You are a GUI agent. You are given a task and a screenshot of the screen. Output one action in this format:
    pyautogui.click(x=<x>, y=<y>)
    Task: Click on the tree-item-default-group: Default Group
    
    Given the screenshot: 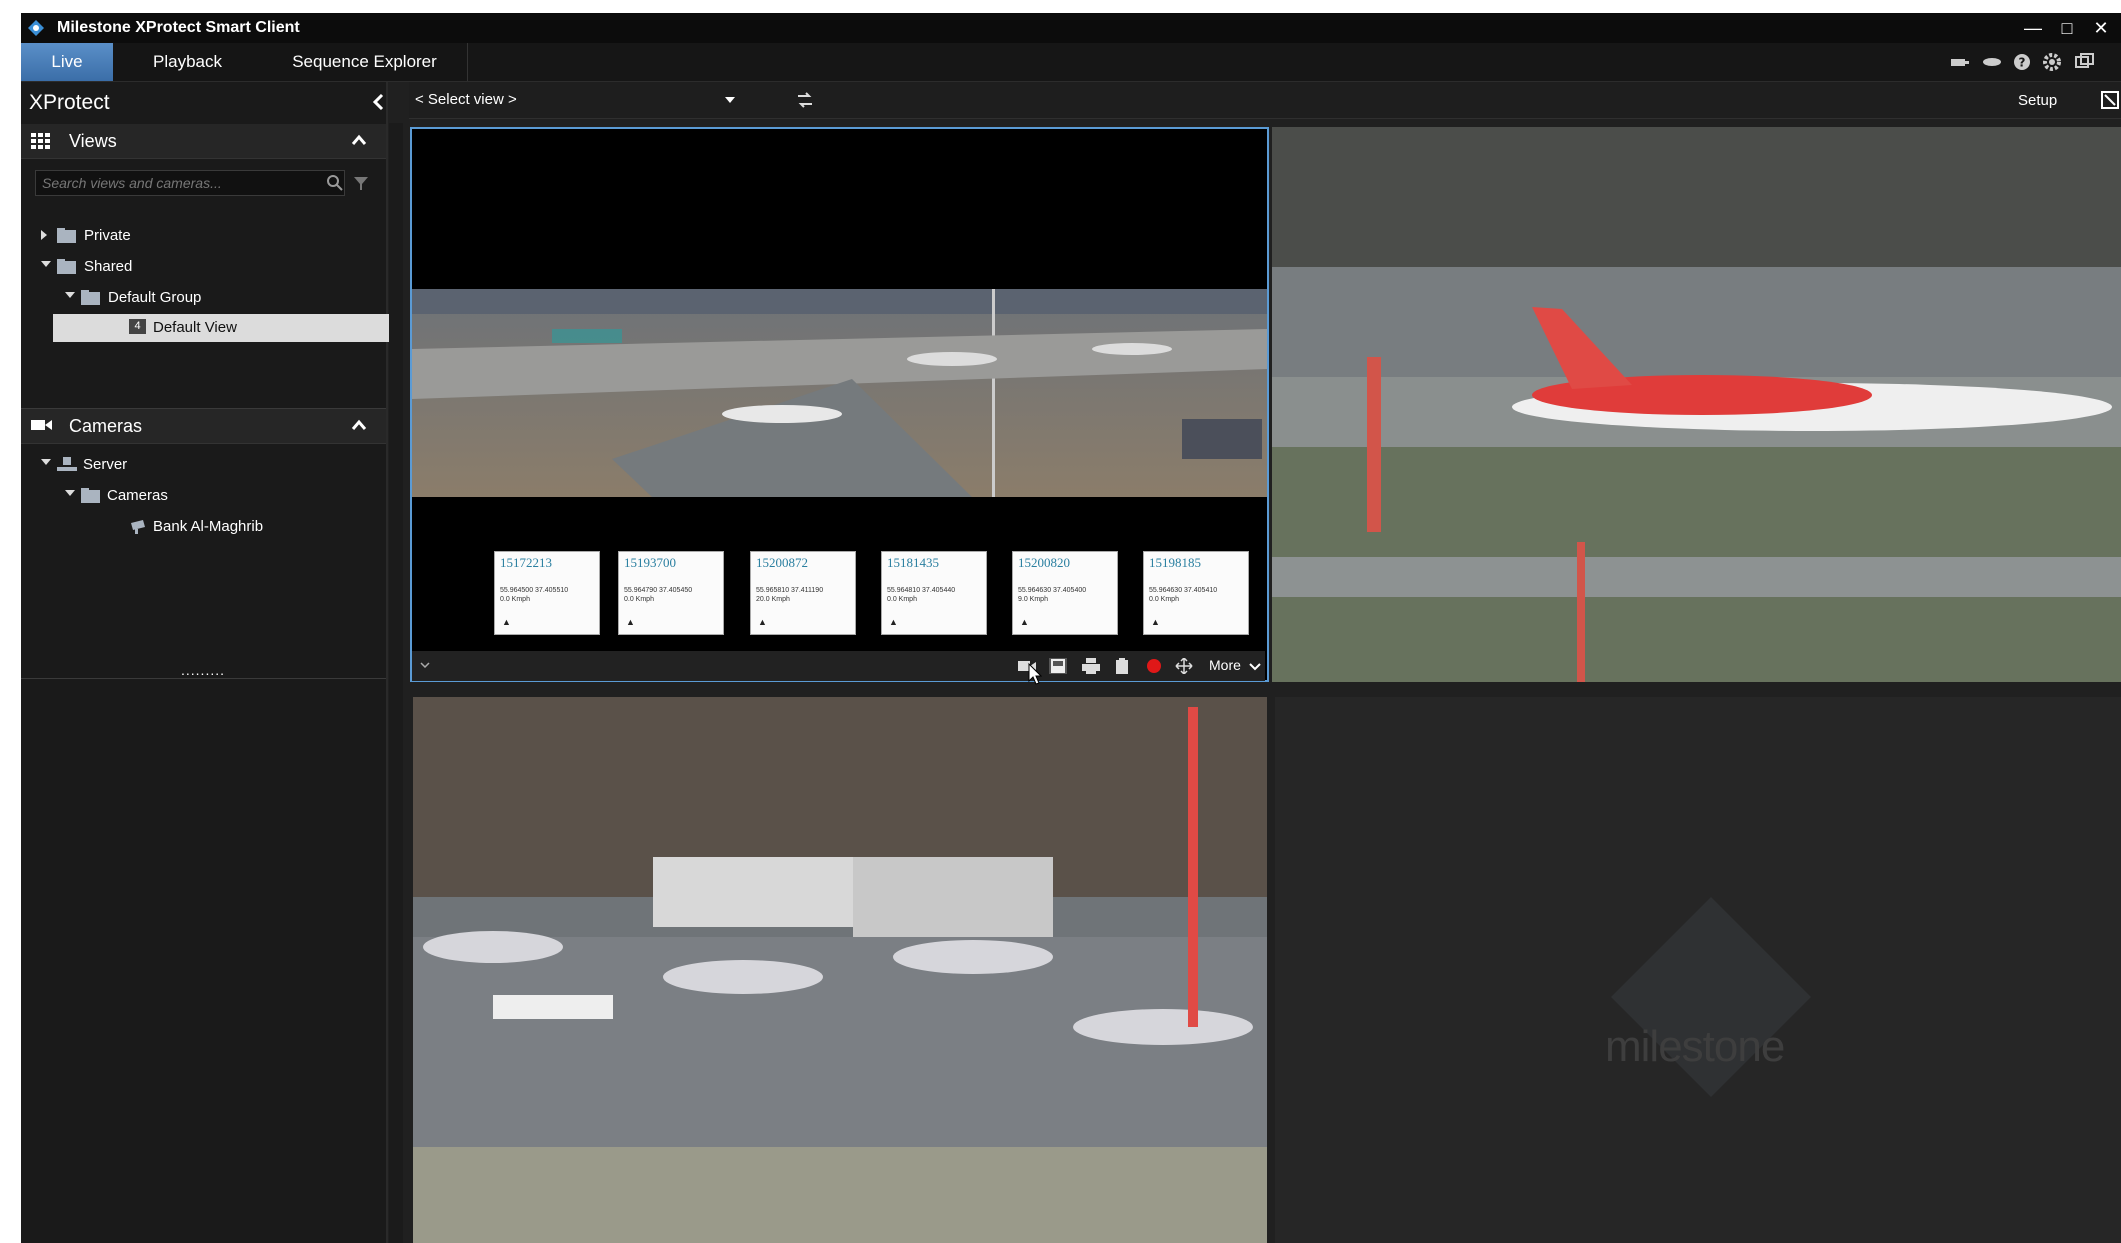 What is the action you would take?
    pyautogui.click(x=219, y=298)
    